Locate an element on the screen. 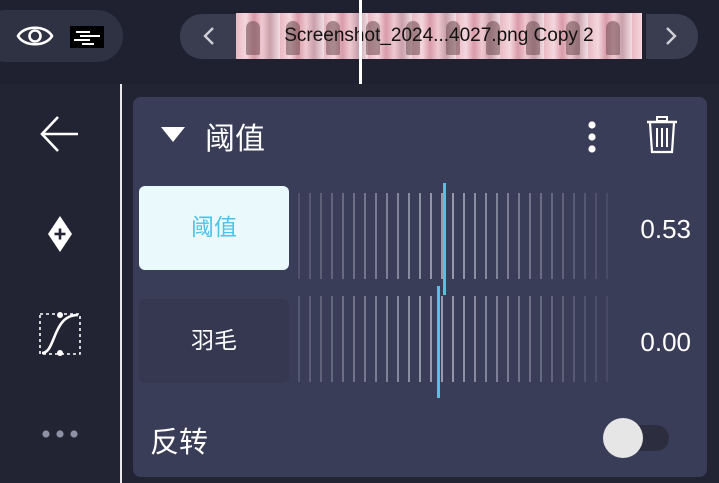 The width and height of the screenshot is (719, 483). invert-label: 反转 is located at coordinates (179, 442).